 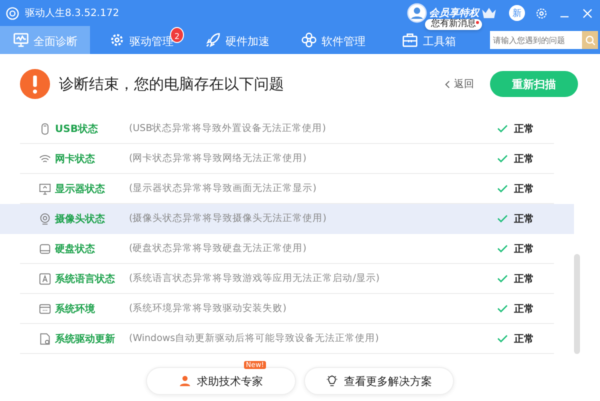 What do you see at coordinates (72, 13) in the screenshot?
I see `window-title: 驱动人生8.3.52.172` at bounding box center [72, 13].